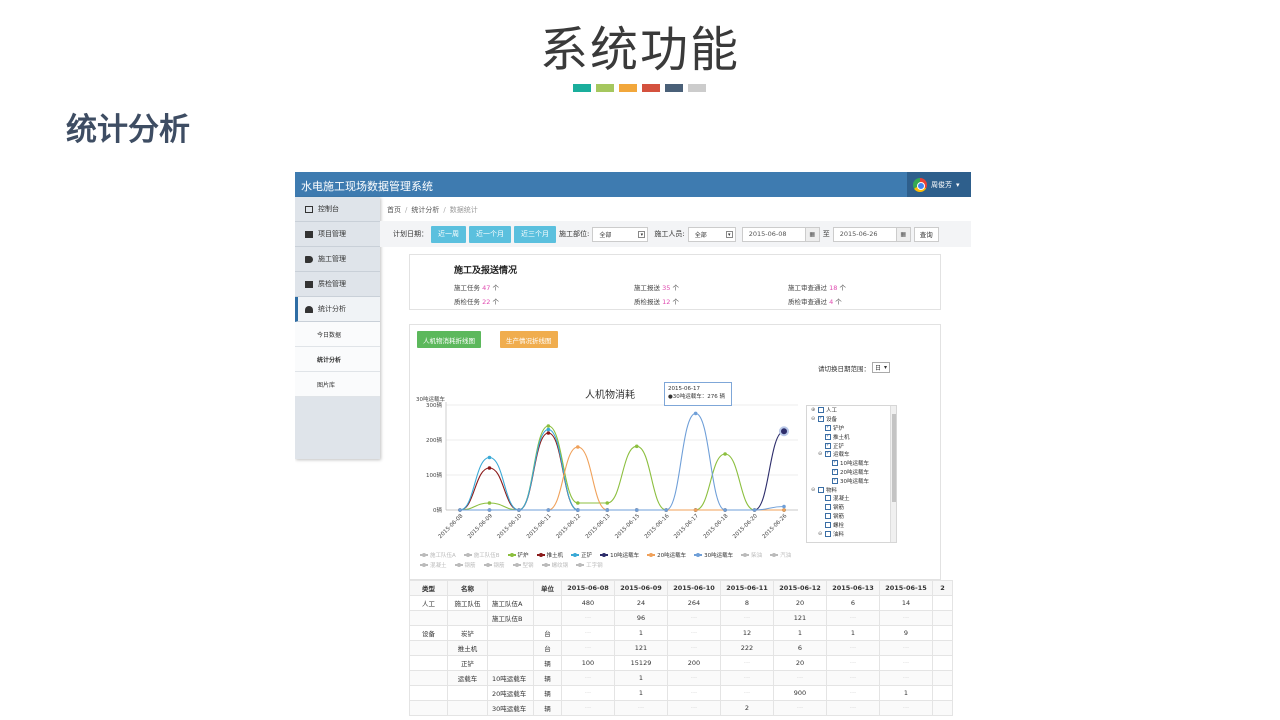  What do you see at coordinates (713, 555) in the screenshot?
I see `legend-item: 30吨运载车` at bounding box center [713, 555].